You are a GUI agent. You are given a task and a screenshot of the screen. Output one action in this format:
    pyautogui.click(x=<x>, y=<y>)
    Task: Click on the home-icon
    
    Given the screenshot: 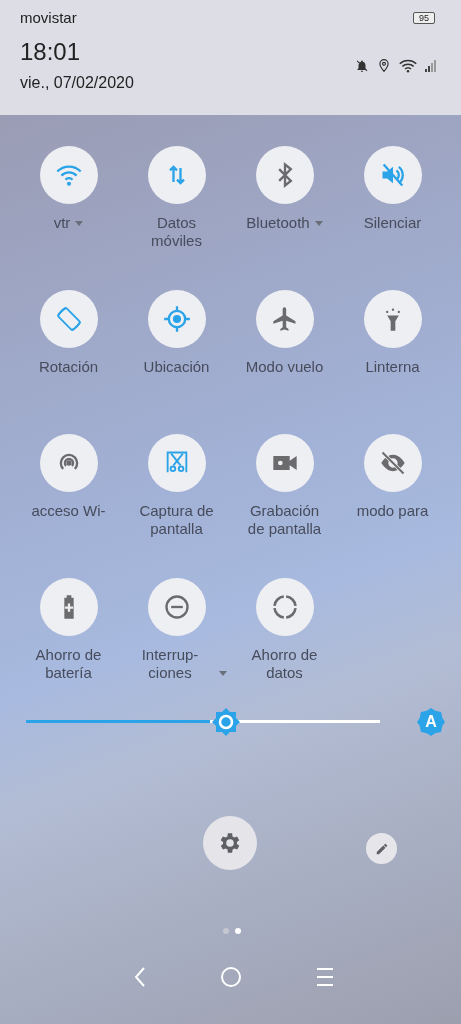 What is the action you would take?
    pyautogui.click(x=230, y=977)
    